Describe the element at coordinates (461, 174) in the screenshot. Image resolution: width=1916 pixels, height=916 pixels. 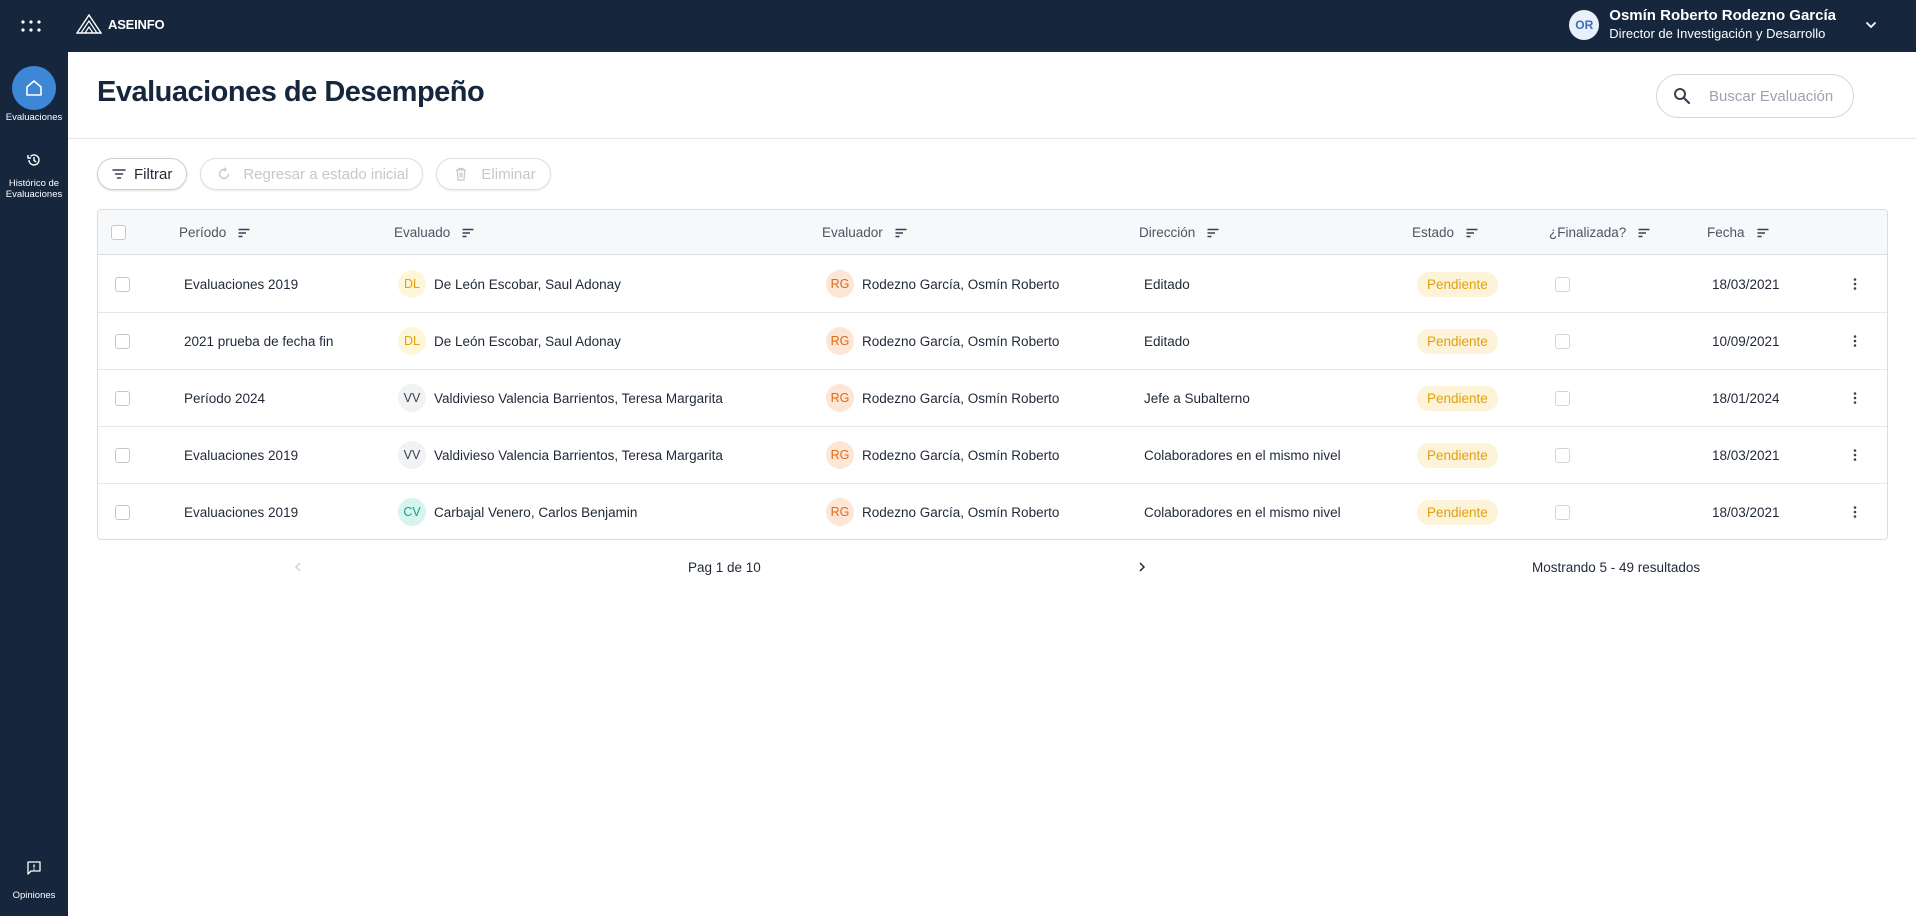
I see `trash-icon` at that location.